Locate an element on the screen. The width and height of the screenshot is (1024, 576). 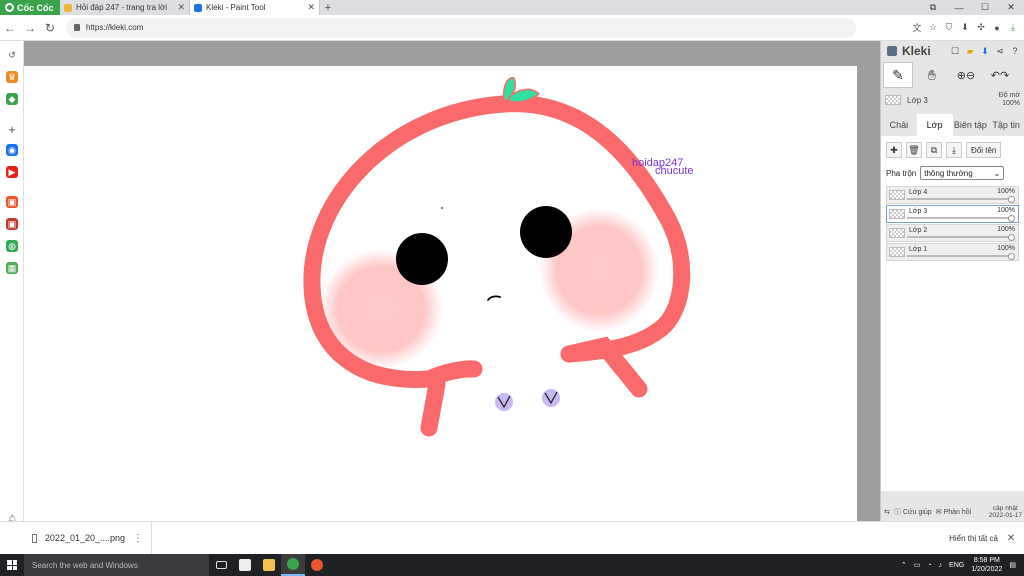
save-icon: ▰ is located at coordinates (970, 51).